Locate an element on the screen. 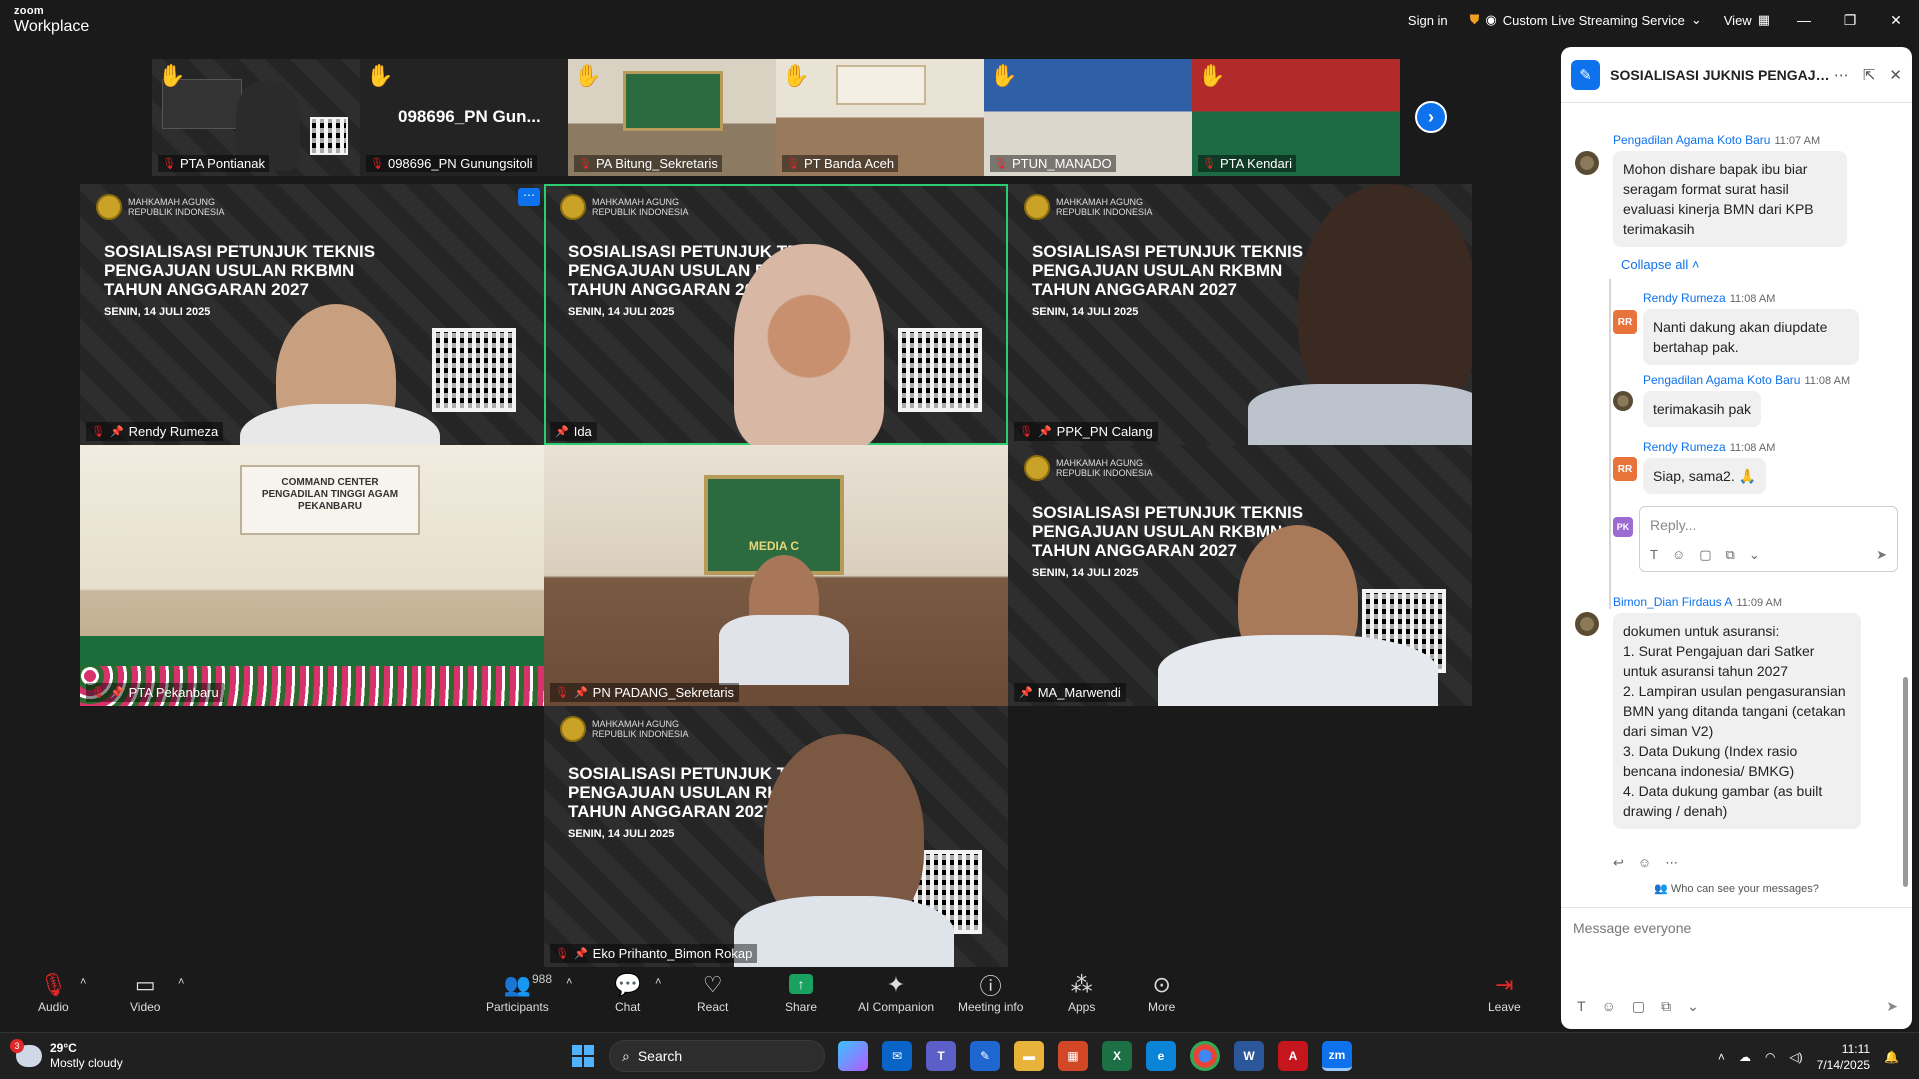  message-time: 11:08 AM is located at coordinates (1752, 299).